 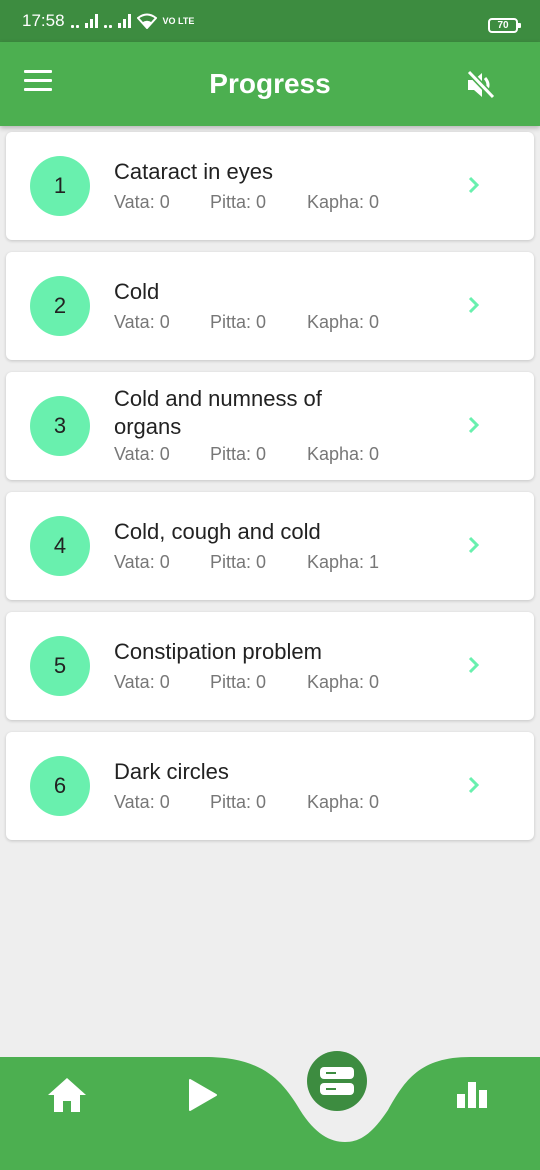 I want to click on app-bar: Progress, so click(x=270, y=84).